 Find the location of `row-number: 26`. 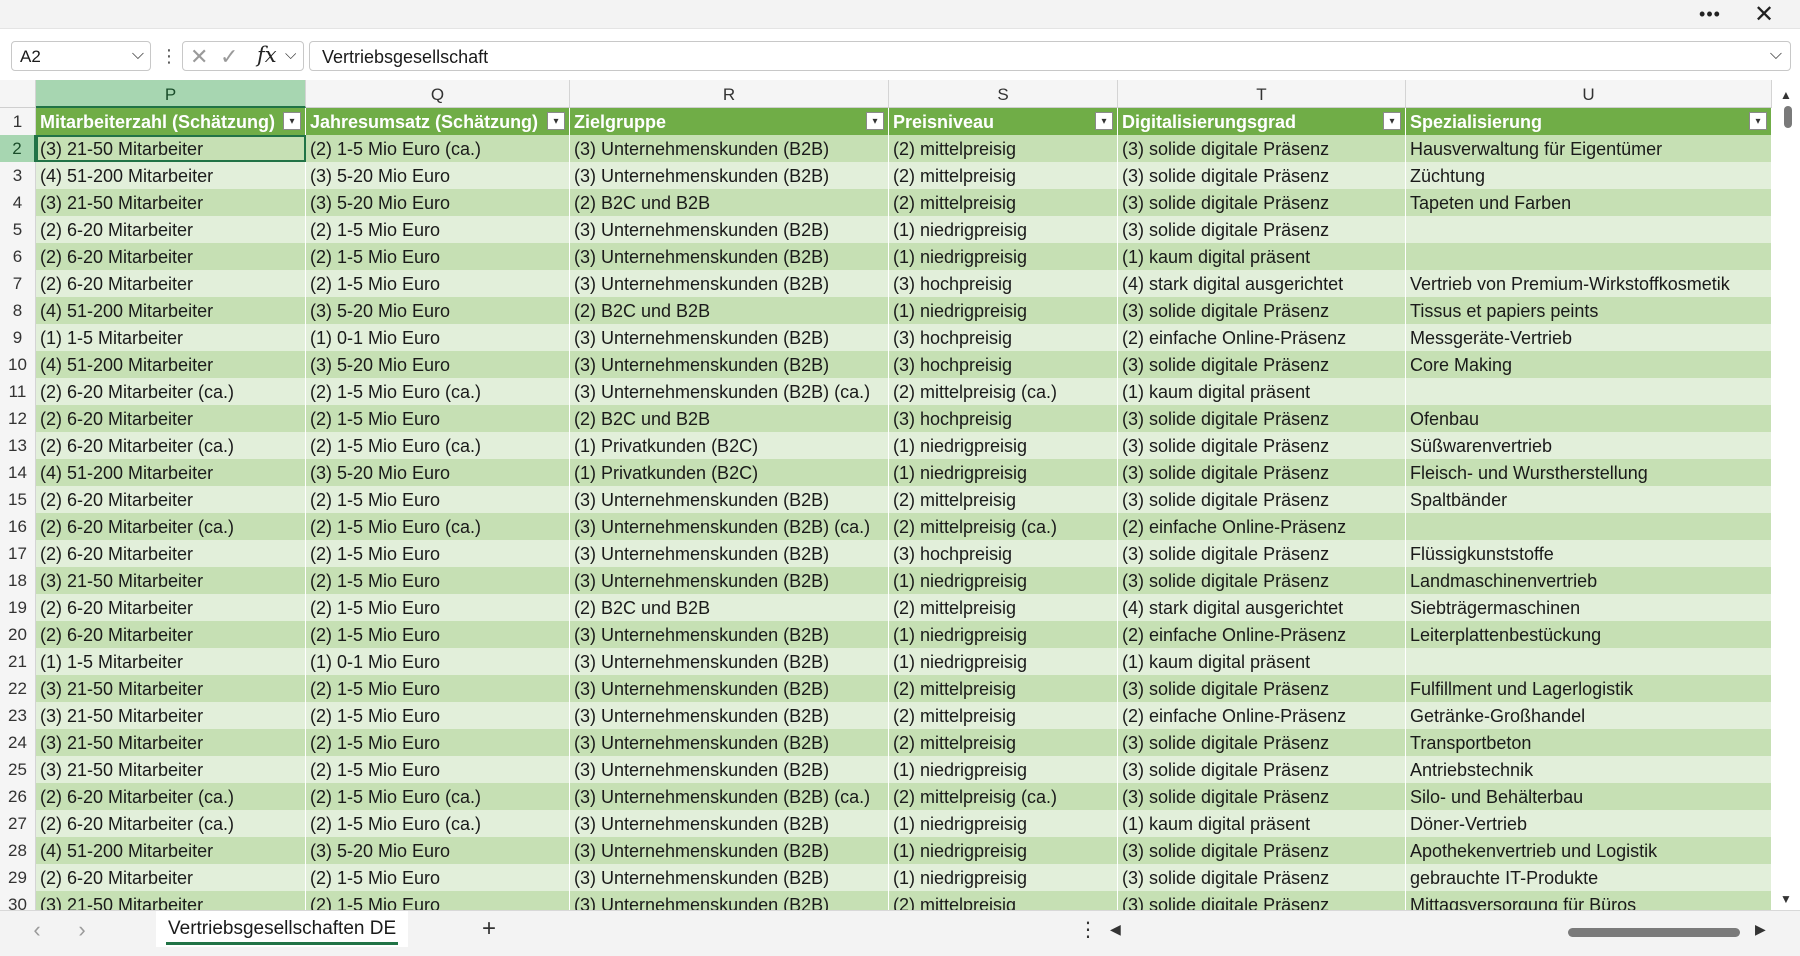

row-number: 26 is located at coordinates (18, 796).